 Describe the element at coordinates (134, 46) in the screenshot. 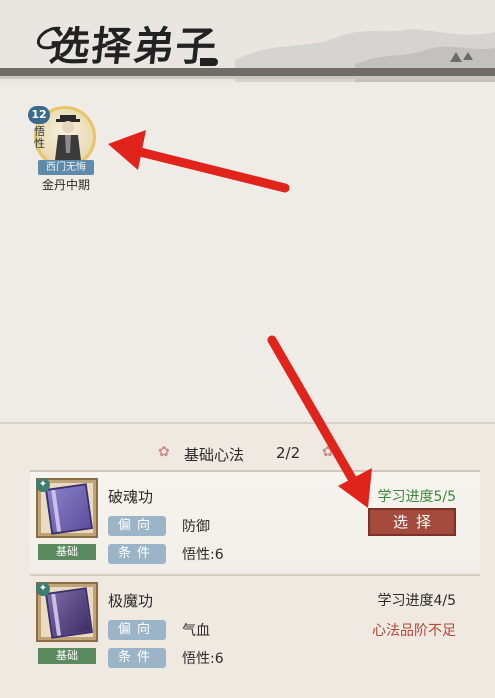

I see `page-title: 选择弟子` at that location.